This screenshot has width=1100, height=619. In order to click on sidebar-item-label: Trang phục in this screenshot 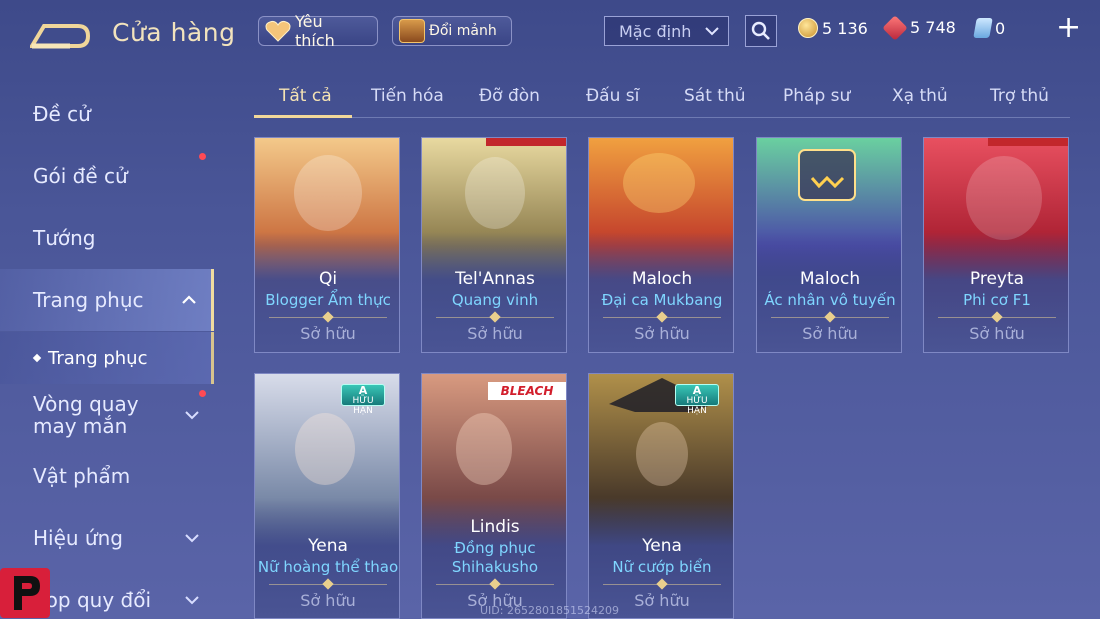, I will do `click(88, 300)`.